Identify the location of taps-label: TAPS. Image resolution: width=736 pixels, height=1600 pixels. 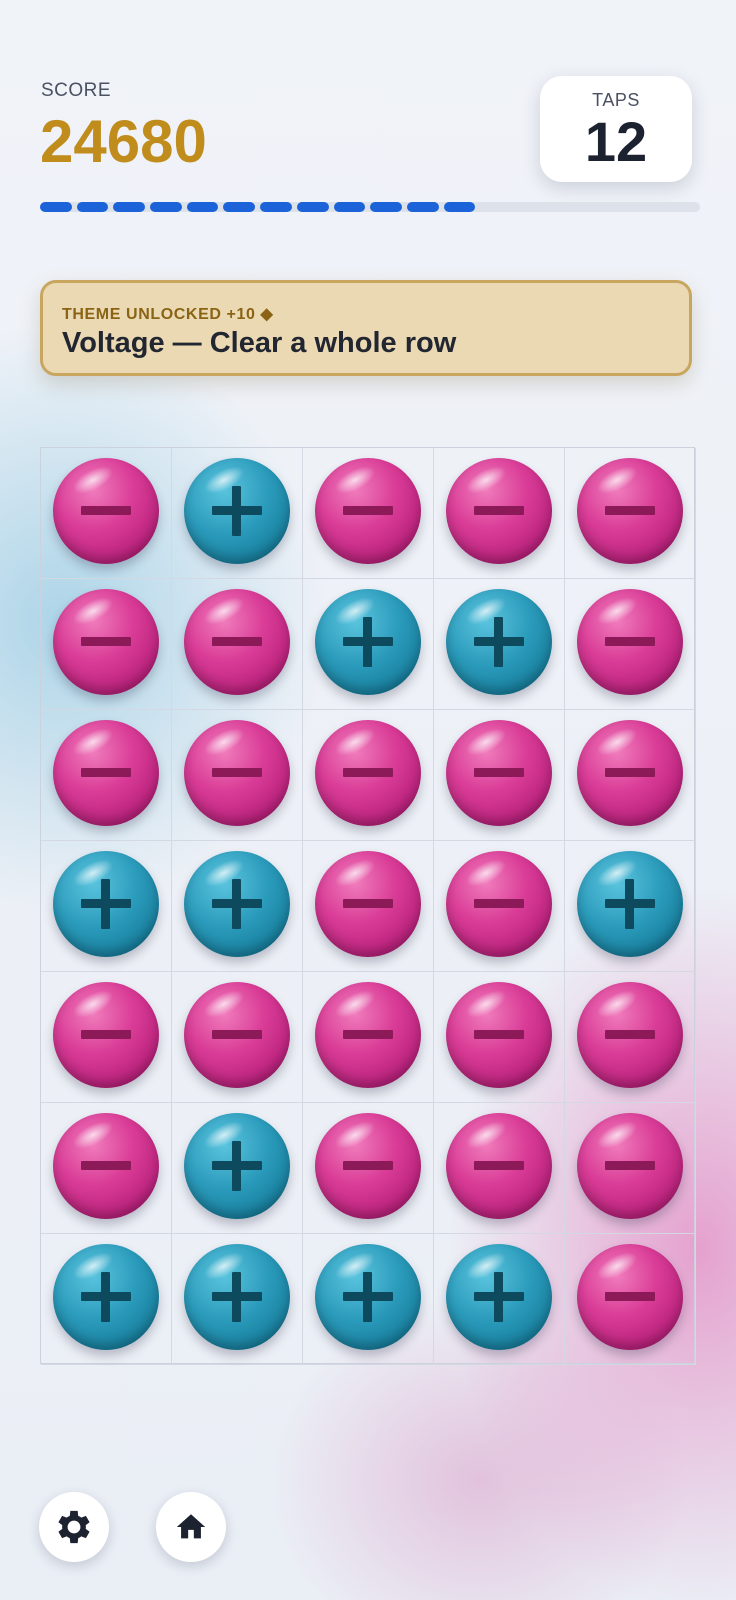
(616, 100).